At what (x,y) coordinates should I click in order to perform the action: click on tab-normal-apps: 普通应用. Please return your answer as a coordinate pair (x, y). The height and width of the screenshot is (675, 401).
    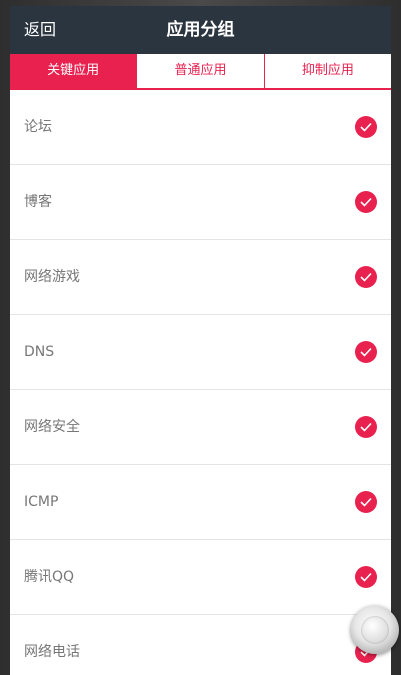
    Looking at the image, I should click on (201, 71).